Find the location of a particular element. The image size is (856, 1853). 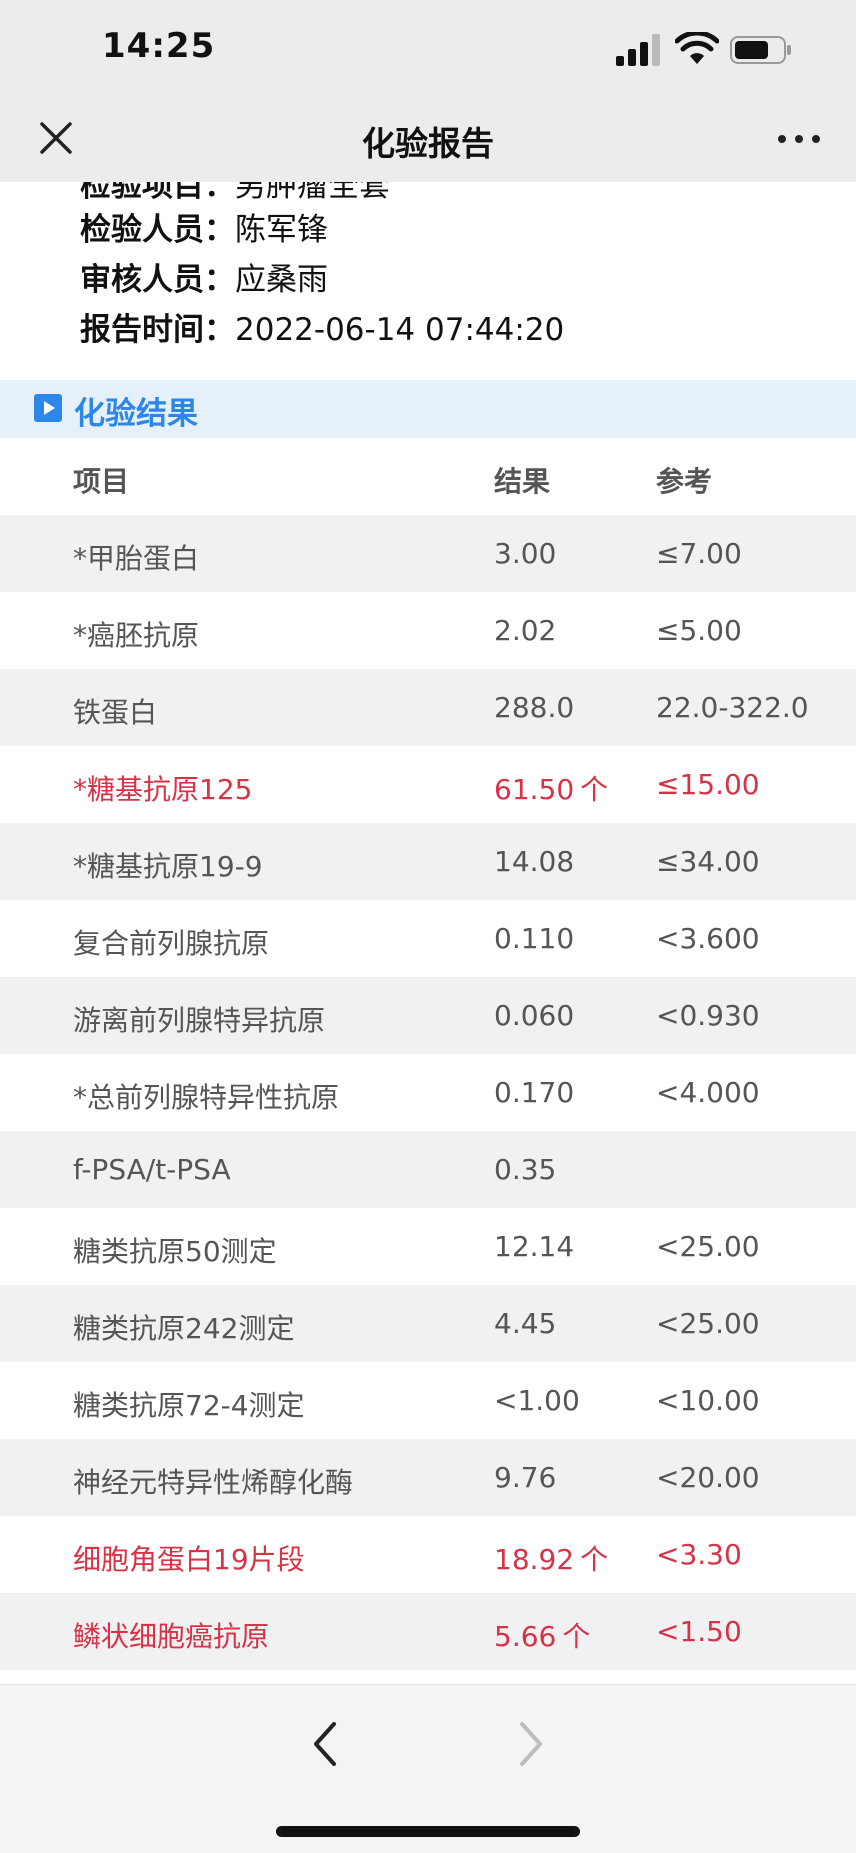

info-reviewer: 审核人员：应桑雨 is located at coordinates (204, 276).